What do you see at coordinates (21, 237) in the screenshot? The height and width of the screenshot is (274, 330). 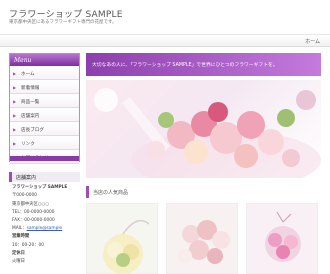 I see `hours-heading: 営業時間` at bounding box center [21, 237].